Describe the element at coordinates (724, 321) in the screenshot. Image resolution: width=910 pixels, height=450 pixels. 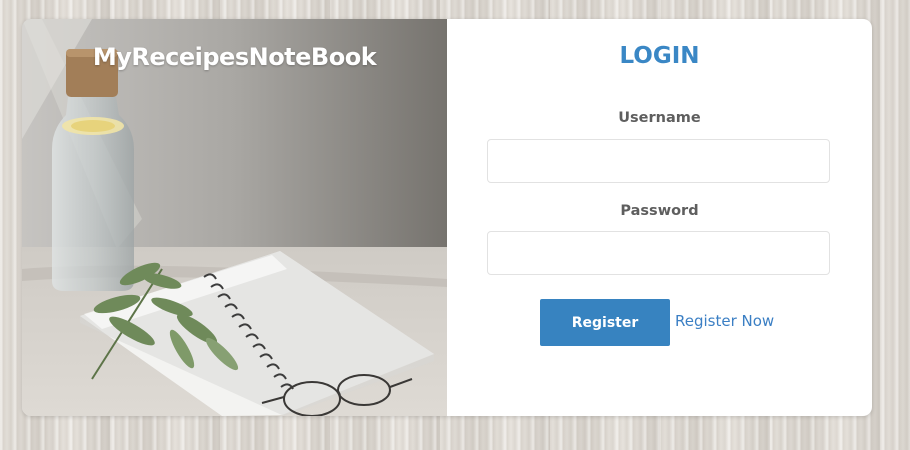
I see `register-now-link: Register Now` at that location.